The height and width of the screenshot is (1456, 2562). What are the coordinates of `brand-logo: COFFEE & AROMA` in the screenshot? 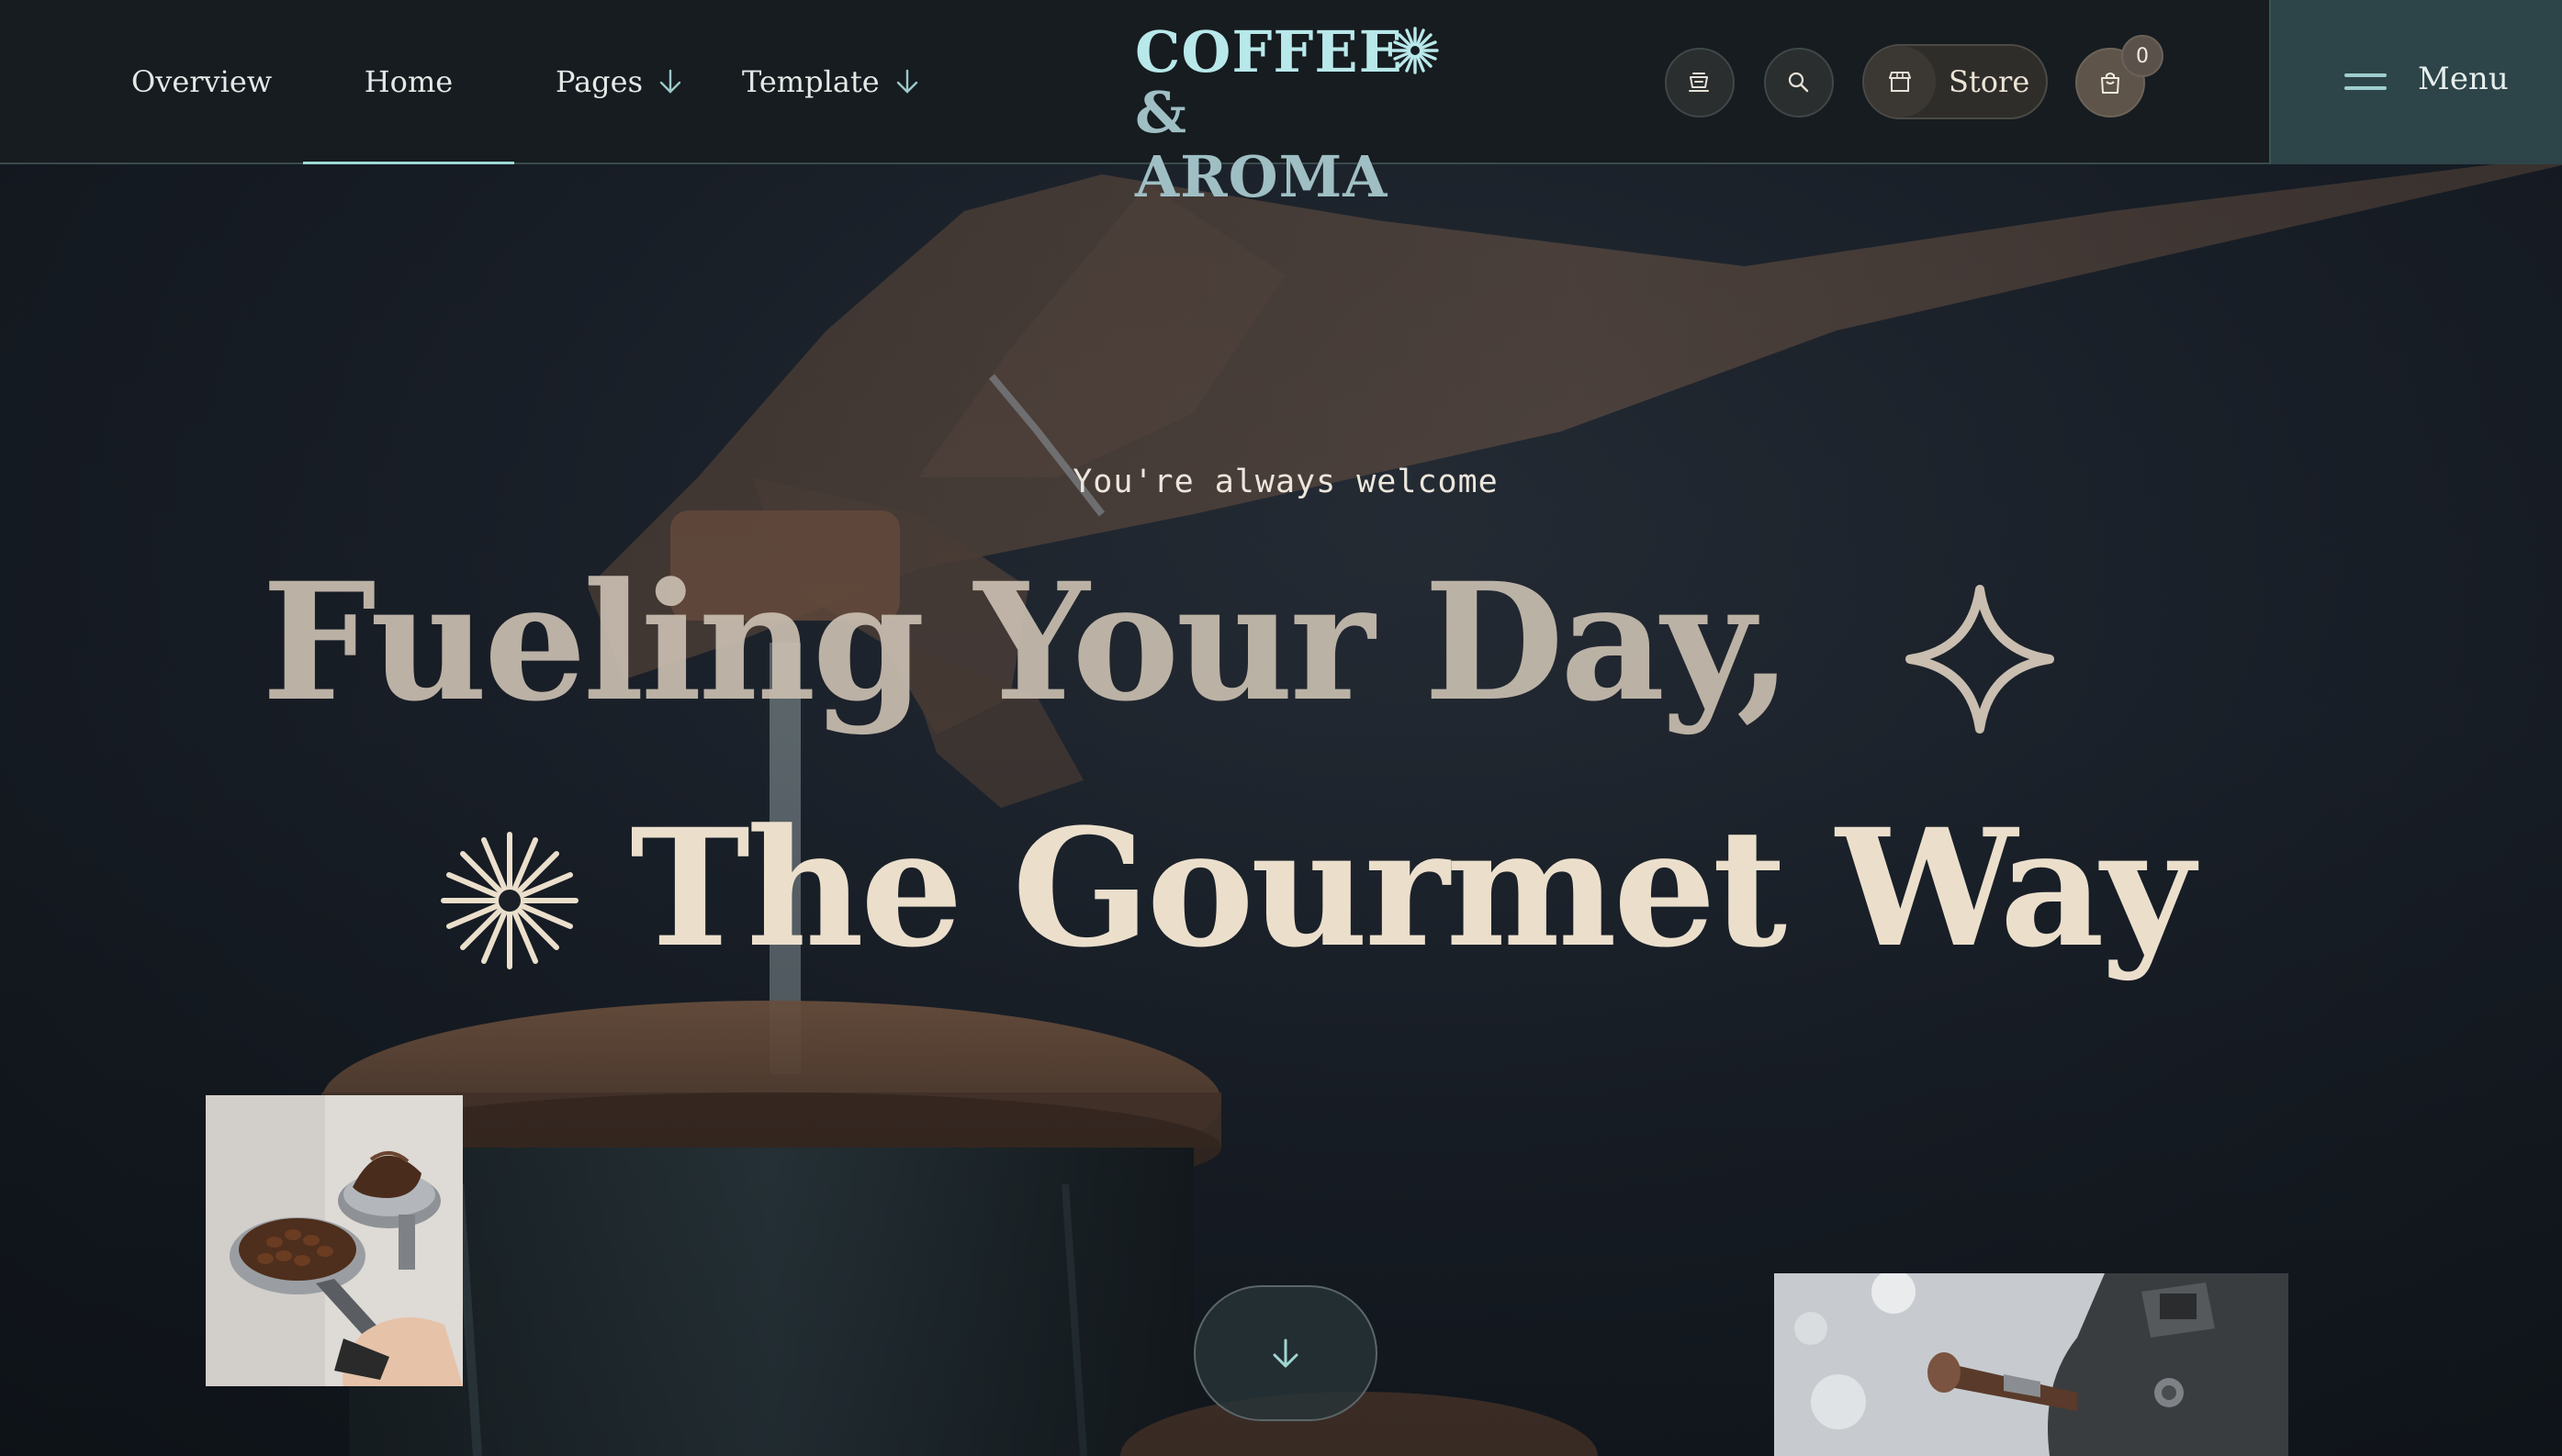 It's located at (1291, 113).